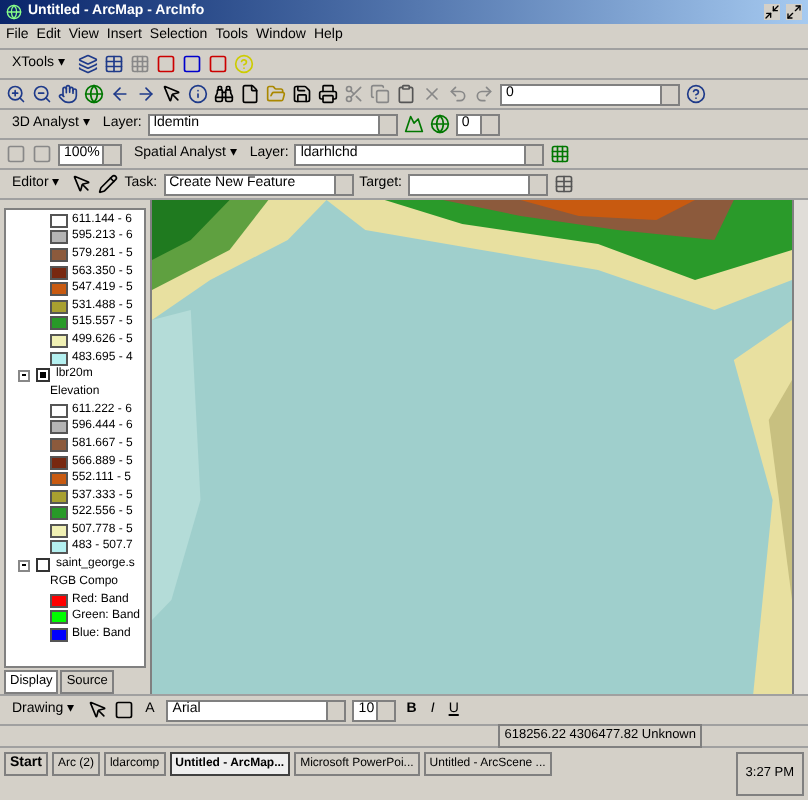  Describe the element at coordinates (68, 94) in the screenshot. I see `pan-icon` at that location.